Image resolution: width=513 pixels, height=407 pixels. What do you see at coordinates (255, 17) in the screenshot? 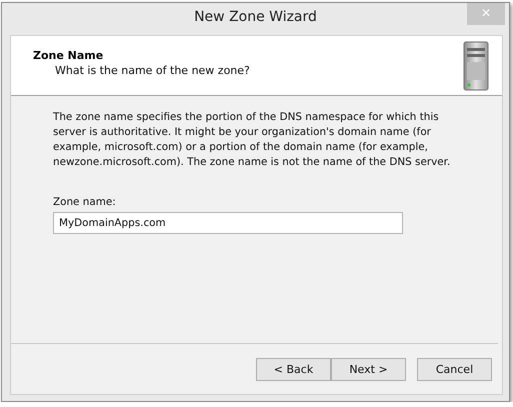
I see `window-title: New Zone Wizard` at bounding box center [255, 17].